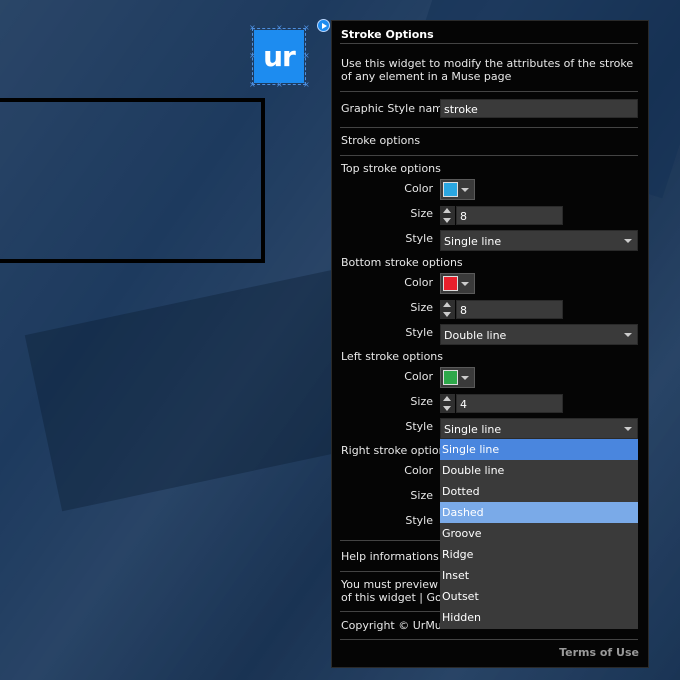 The image size is (680, 680). What do you see at coordinates (132, 180) in the screenshot?
I see `page-rectangle-element` at bounding box center [132, 180].